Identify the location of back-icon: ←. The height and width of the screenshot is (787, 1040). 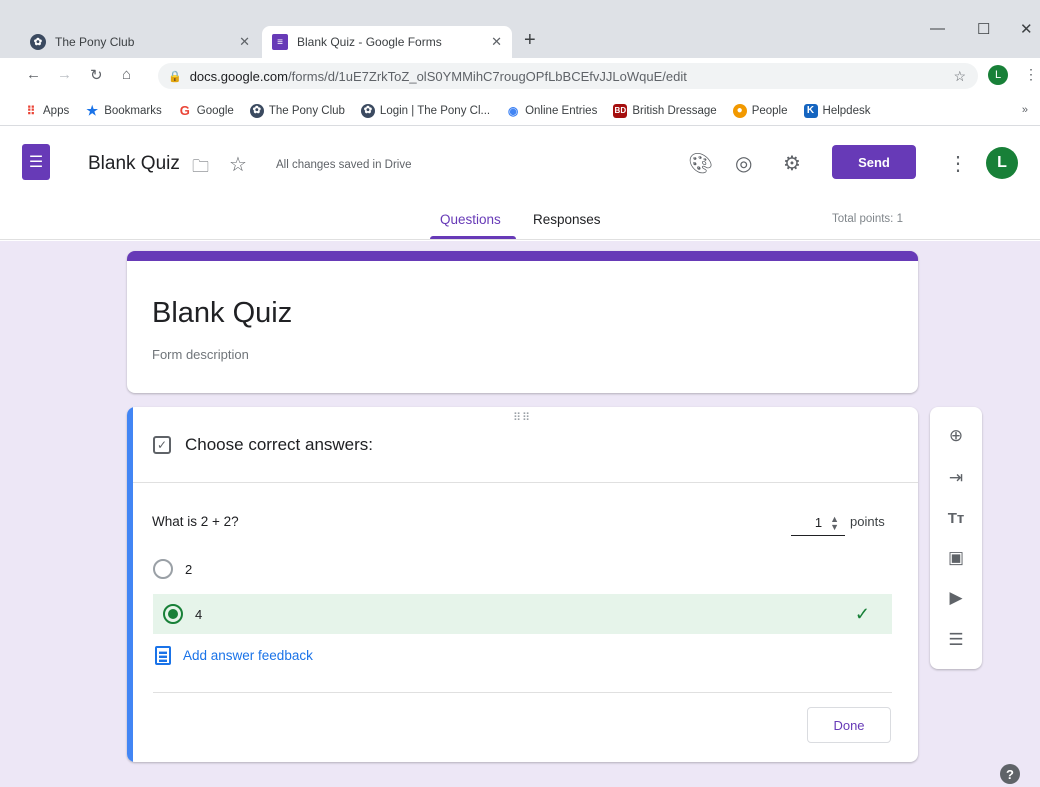
(33, 74).